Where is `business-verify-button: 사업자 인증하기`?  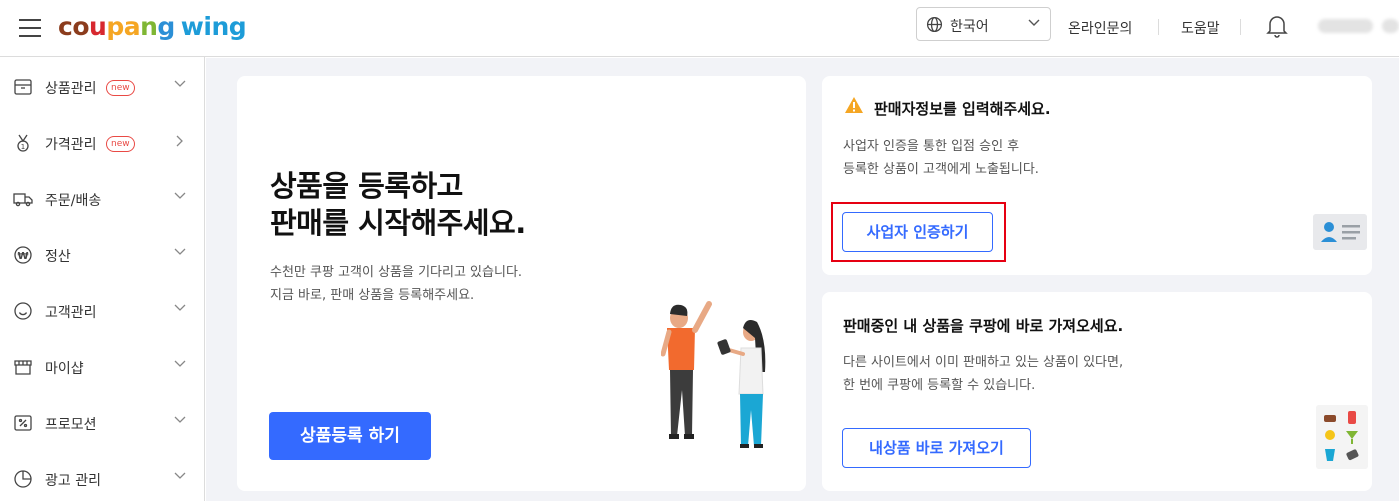
business-verify-button: 사업자 인증하기 is located at coordinates (917, 232).